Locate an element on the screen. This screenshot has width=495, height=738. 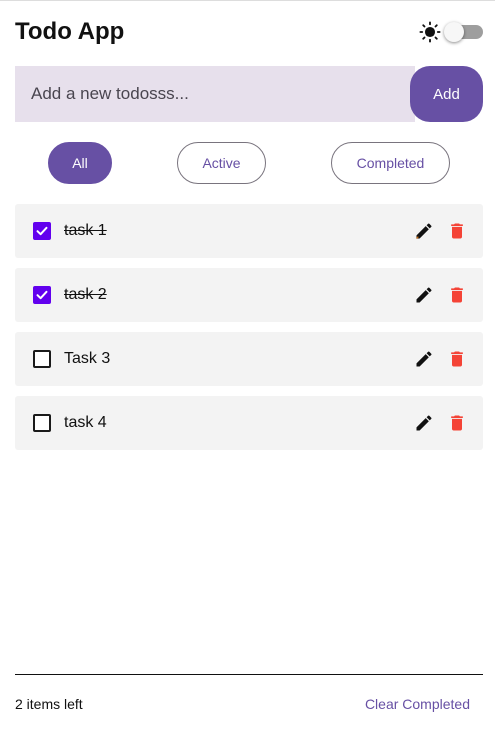
todo-text: task 2 is located at coordinates (85, 294).